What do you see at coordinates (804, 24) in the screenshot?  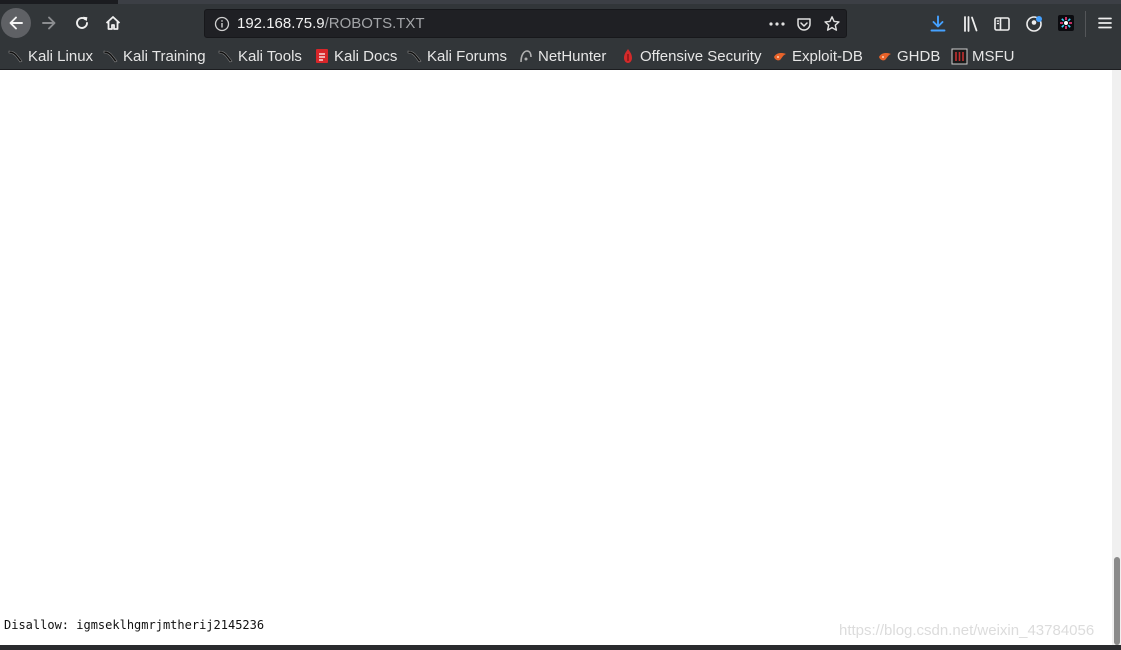 I see `pocket-icon` at bounding box center [804, 24].